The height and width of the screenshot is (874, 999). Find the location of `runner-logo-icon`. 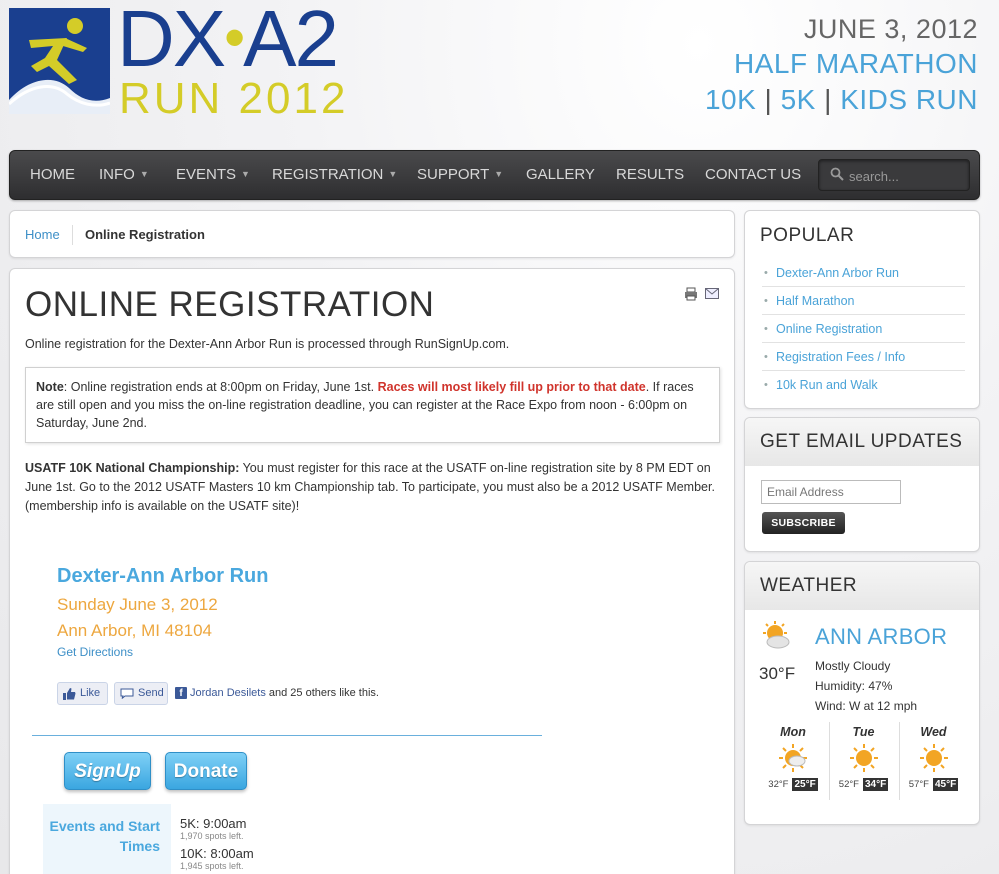

runner-logo-icon is located at coordinates (59, 61).